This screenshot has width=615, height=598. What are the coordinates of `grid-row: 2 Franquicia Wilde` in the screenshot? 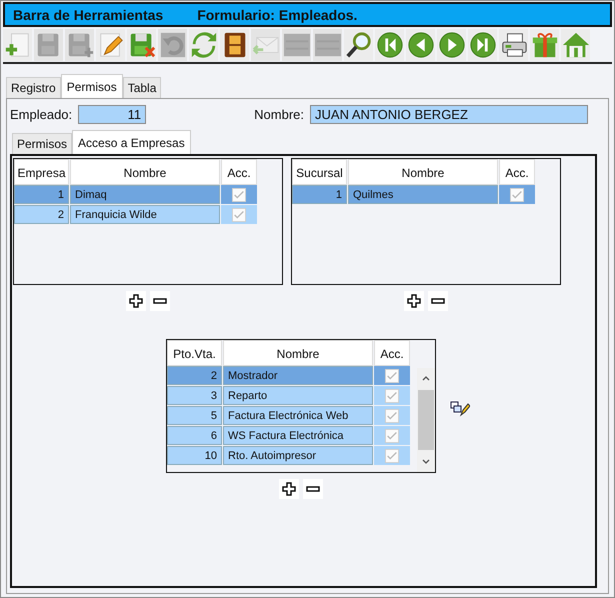 It's located at (148, 215).